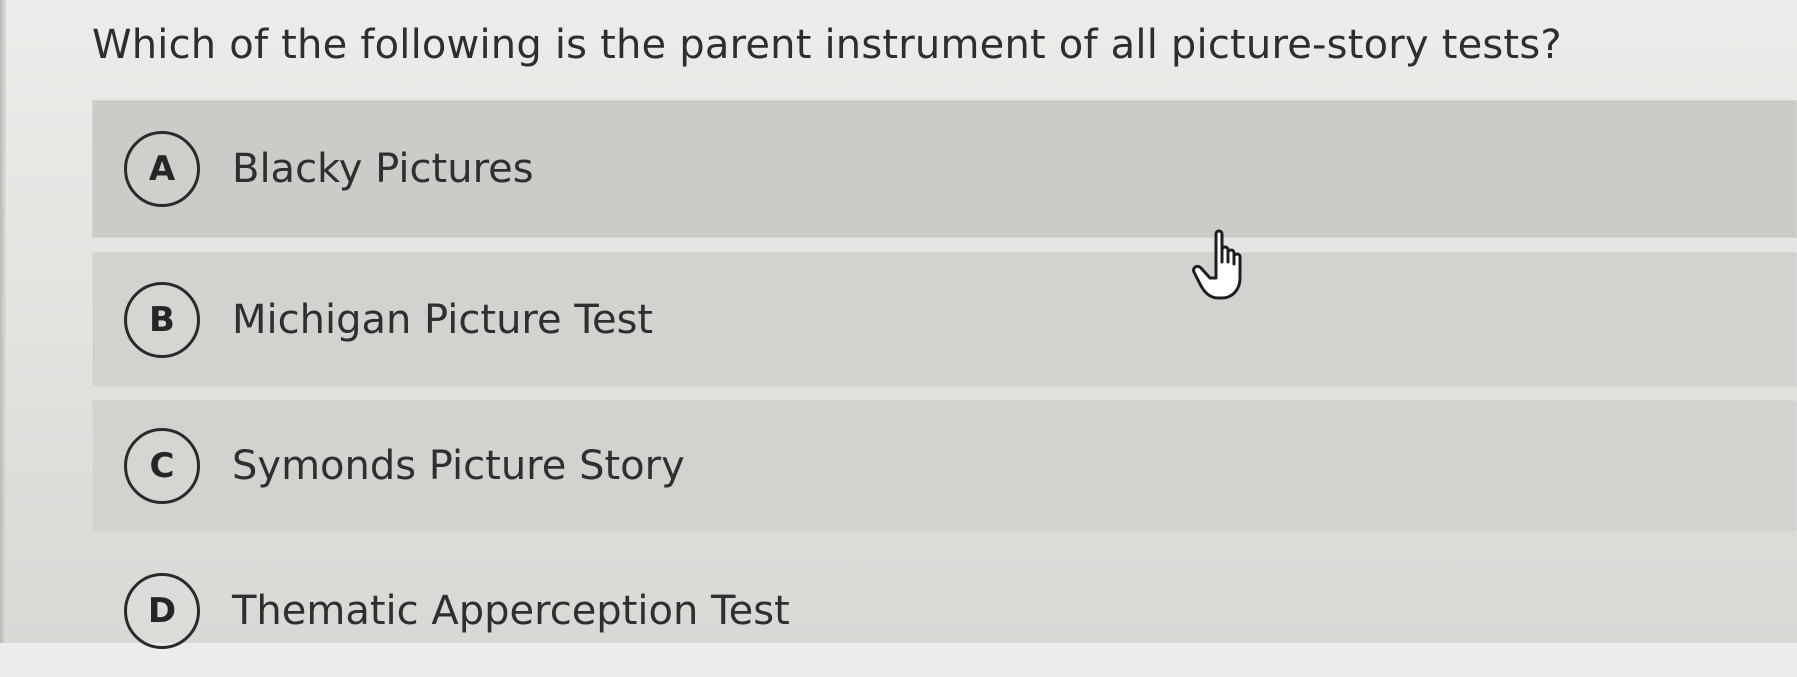 The width and height of the screenshot is (1797, 677). What do you see at coordinates (162, 611) in the screenshot?
I see `option-d-letter: D` at bounding box center [162, 611].